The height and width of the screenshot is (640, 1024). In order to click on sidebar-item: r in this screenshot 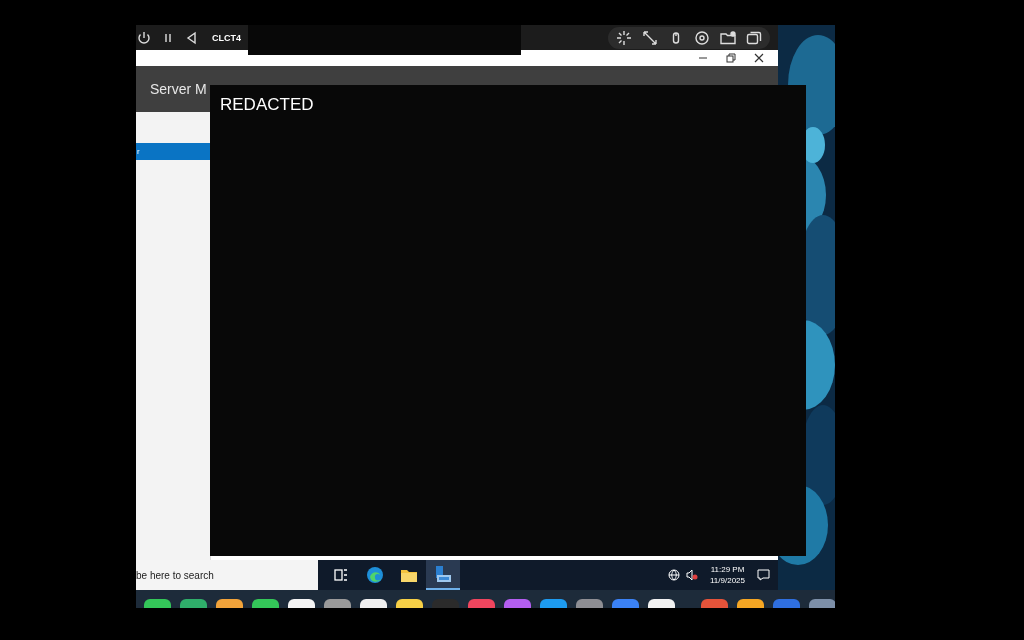, I will do `click(173, 151)`.